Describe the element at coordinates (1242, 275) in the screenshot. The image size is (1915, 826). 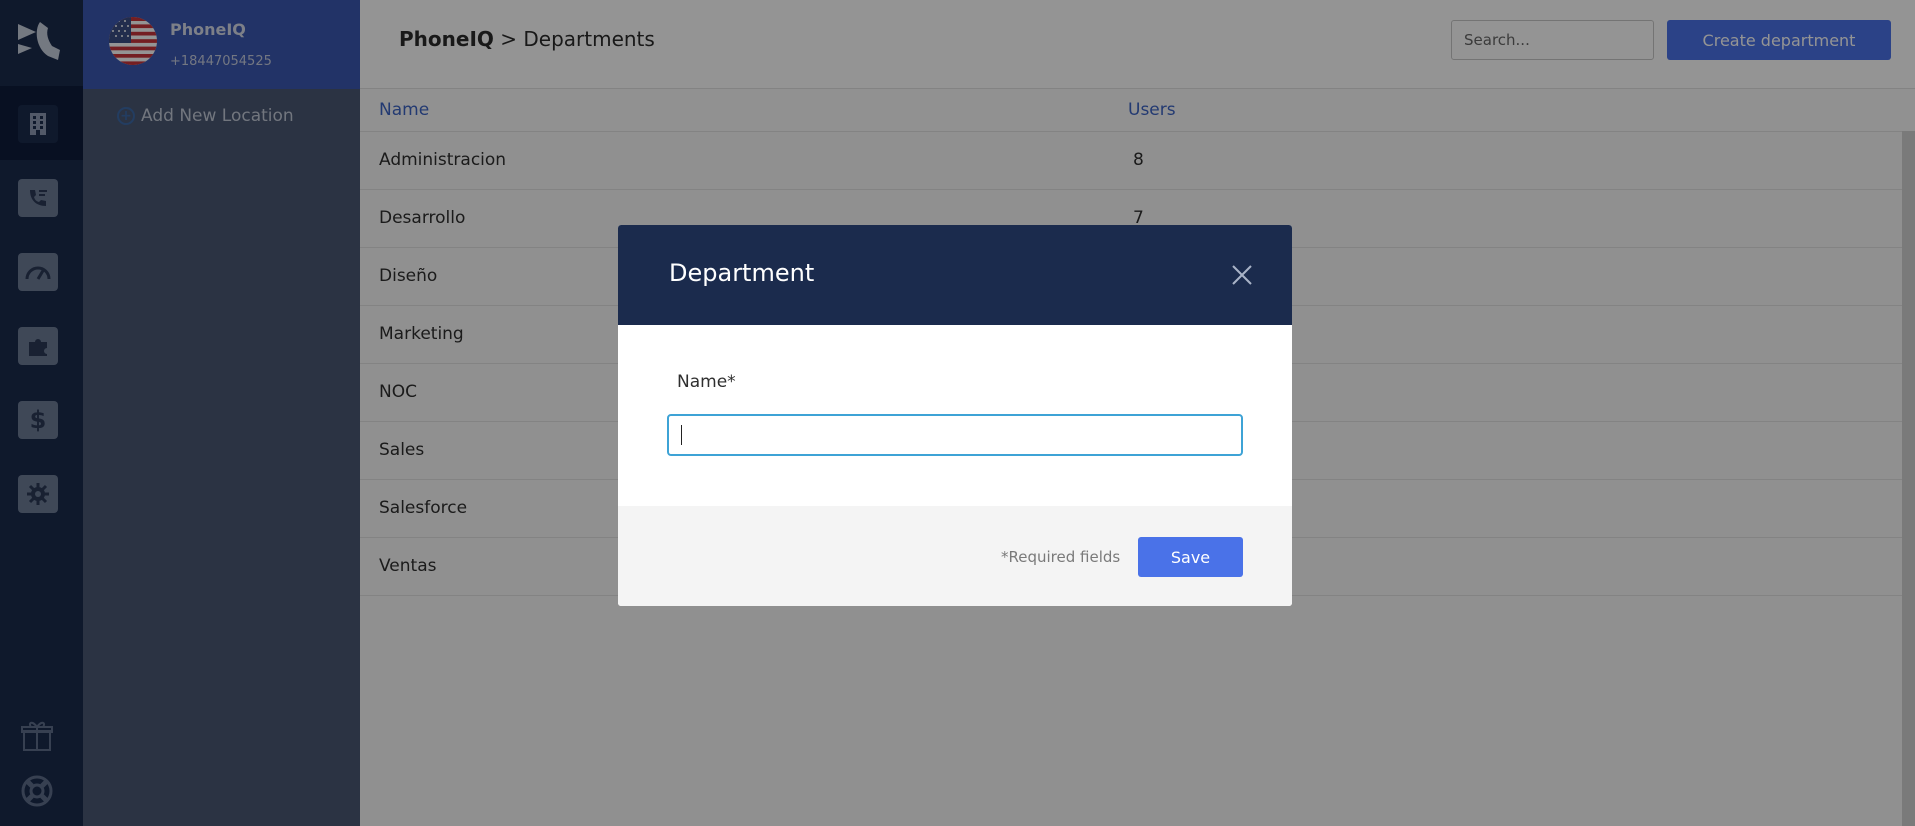
I see `close-icon` at that location.